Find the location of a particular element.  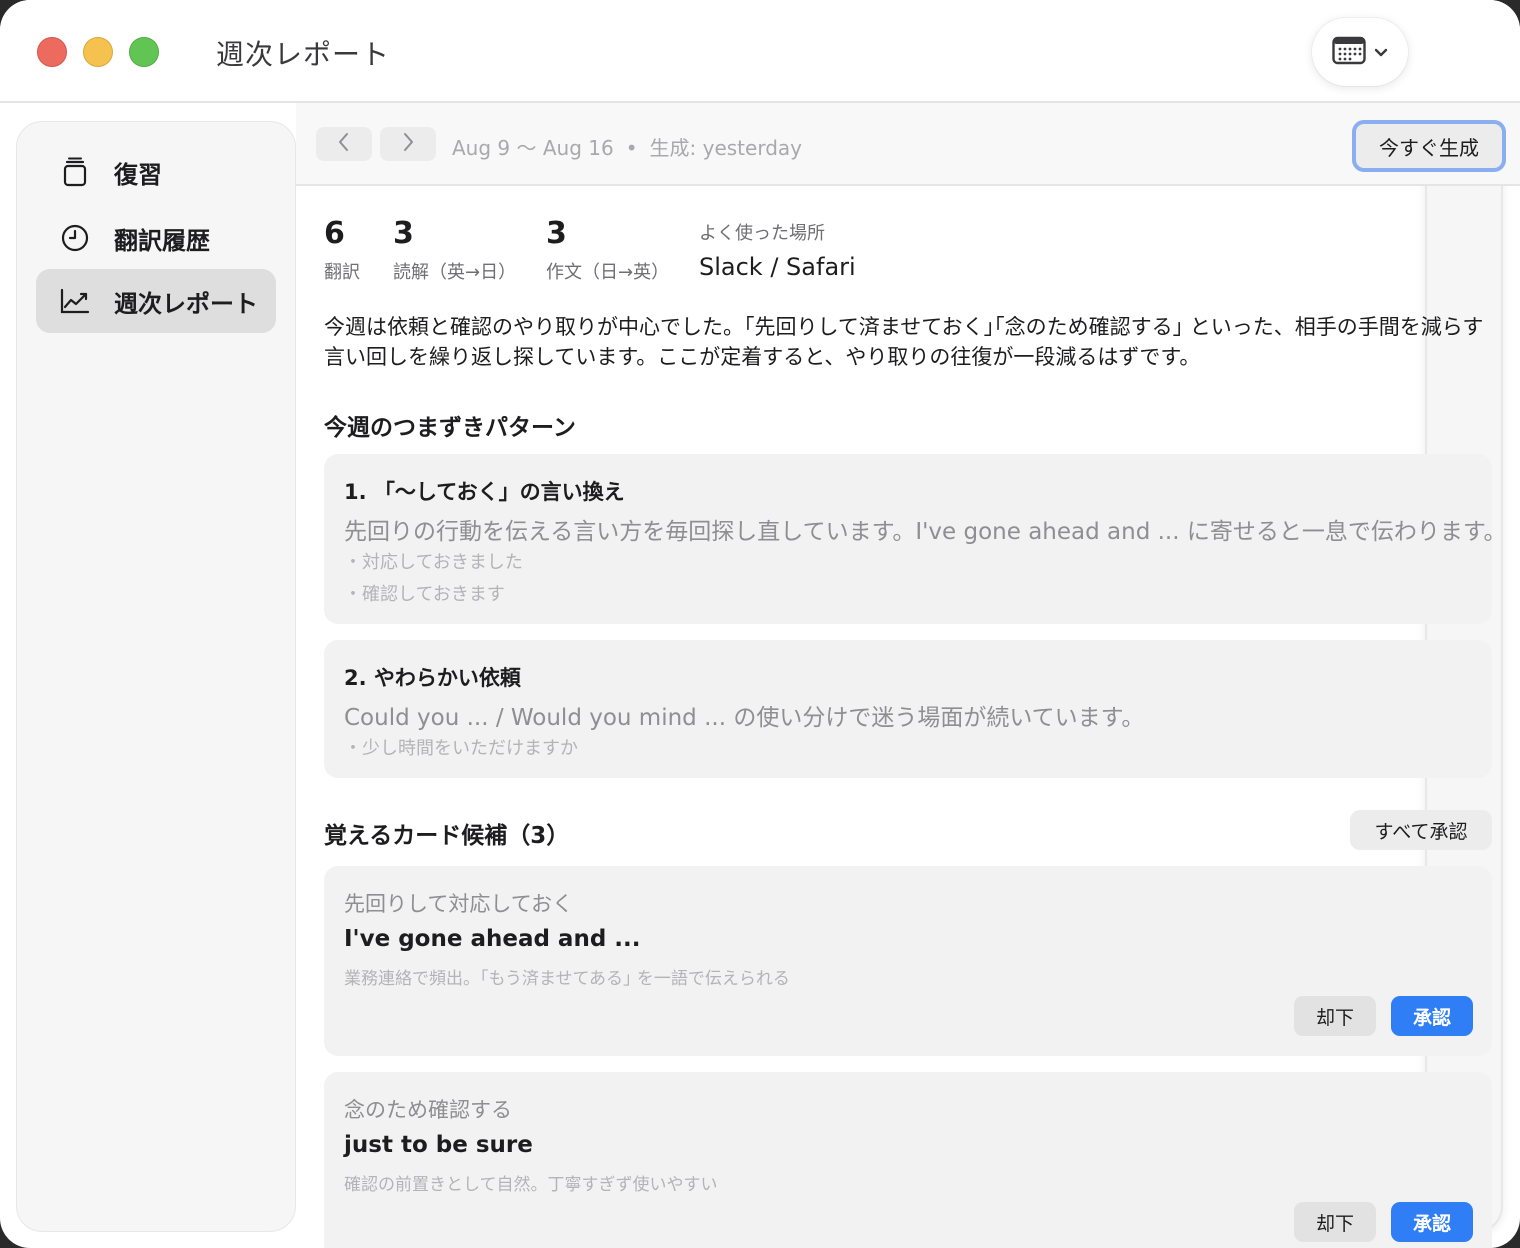

previous-week-button is located at coordinates (344, 144).